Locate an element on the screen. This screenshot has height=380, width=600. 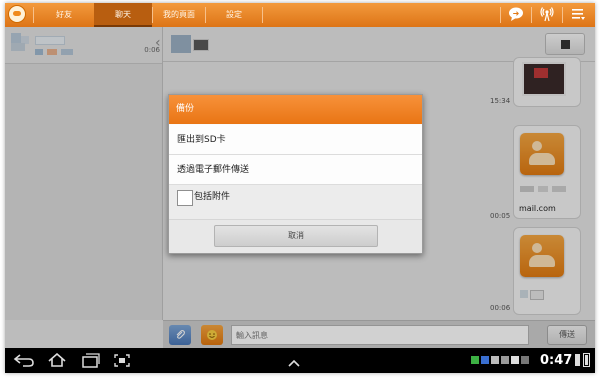
cancel-button: 取消 is located at coordinates (296, 236).